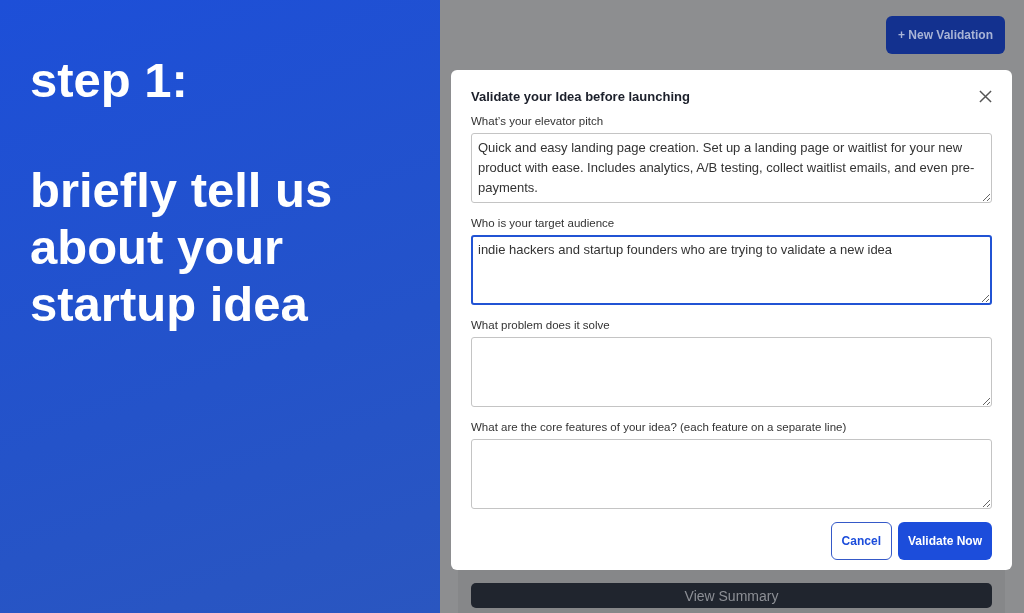 The width and height of the screenshot is (1024, 613). What do you see at coordinates (541, 325) in the screenshot?
I see `field-label: What problem does it solve` at bounding box center [541, 325].